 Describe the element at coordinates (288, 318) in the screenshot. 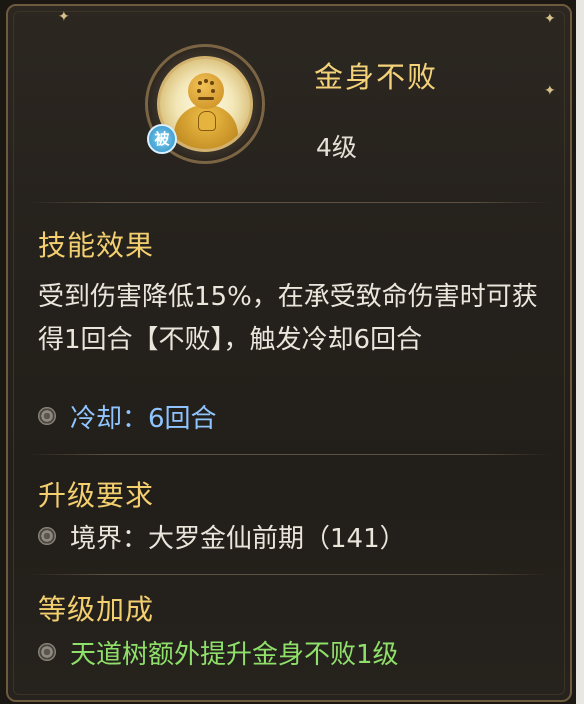

I see `skill-effect-text: 受到伤害降低15%，在承受致命伤害时可获得1回合【不败】，触发冷却6回合` at that location.